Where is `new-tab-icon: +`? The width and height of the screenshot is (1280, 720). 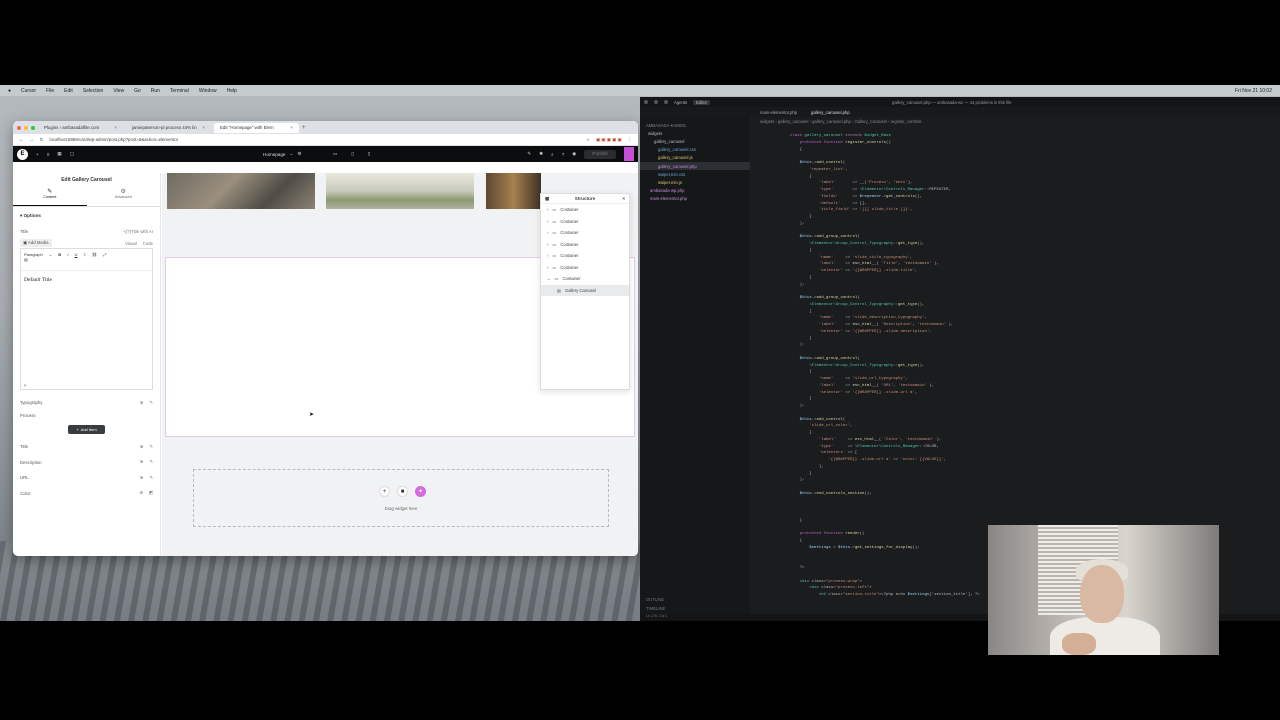
new-tab-icon: + is located at coordinates (304, 128).